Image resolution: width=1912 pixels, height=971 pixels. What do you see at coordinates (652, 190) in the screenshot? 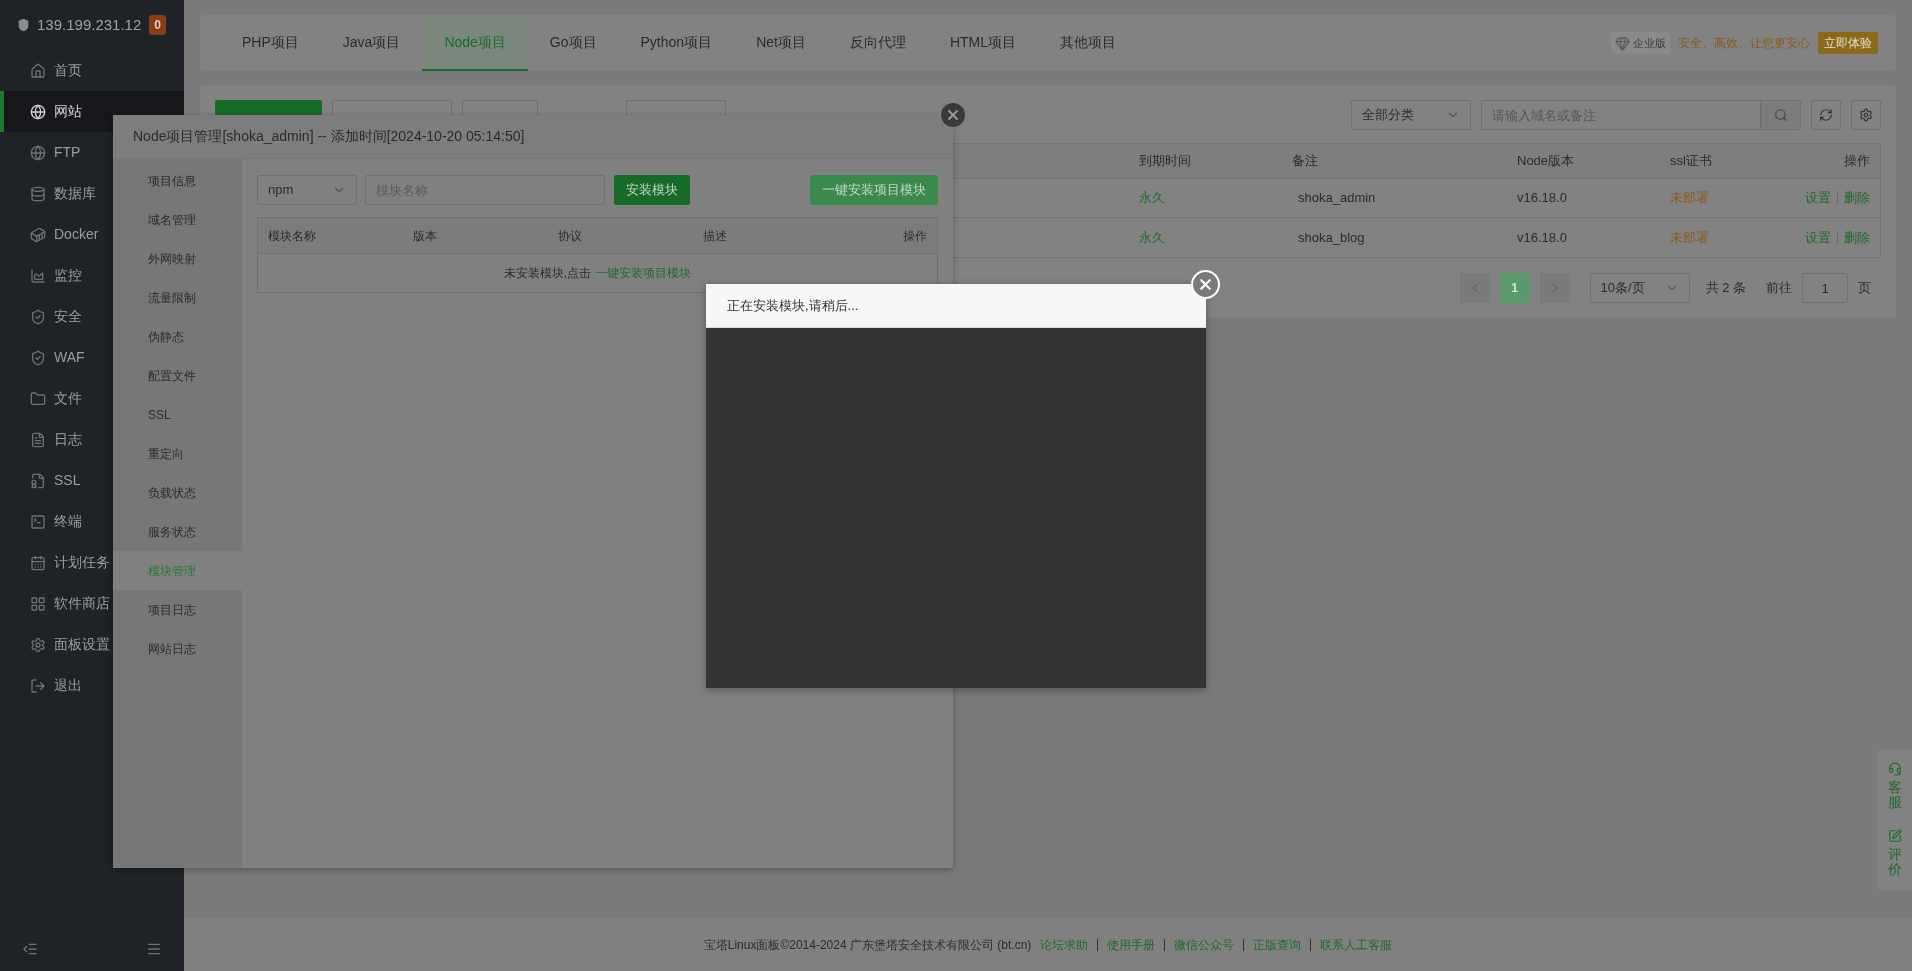
I see `install-module-button: 安装模块` at bounding box center [652, 190].